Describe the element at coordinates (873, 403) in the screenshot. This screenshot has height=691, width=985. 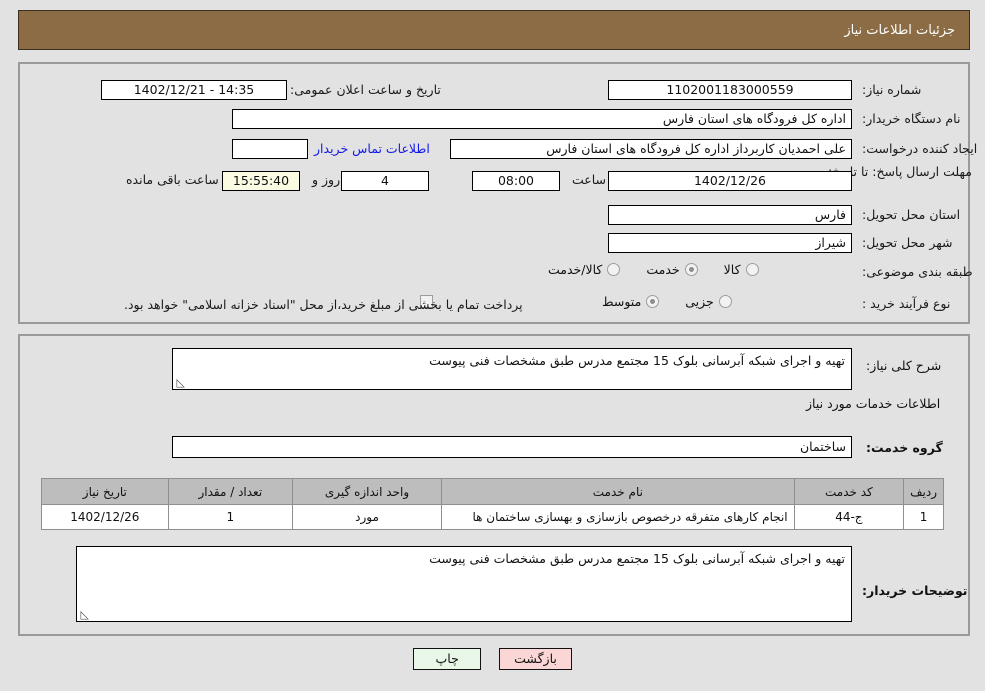
I see `services-heading: اطلاعات خدمات مورد نیاز` at that location.